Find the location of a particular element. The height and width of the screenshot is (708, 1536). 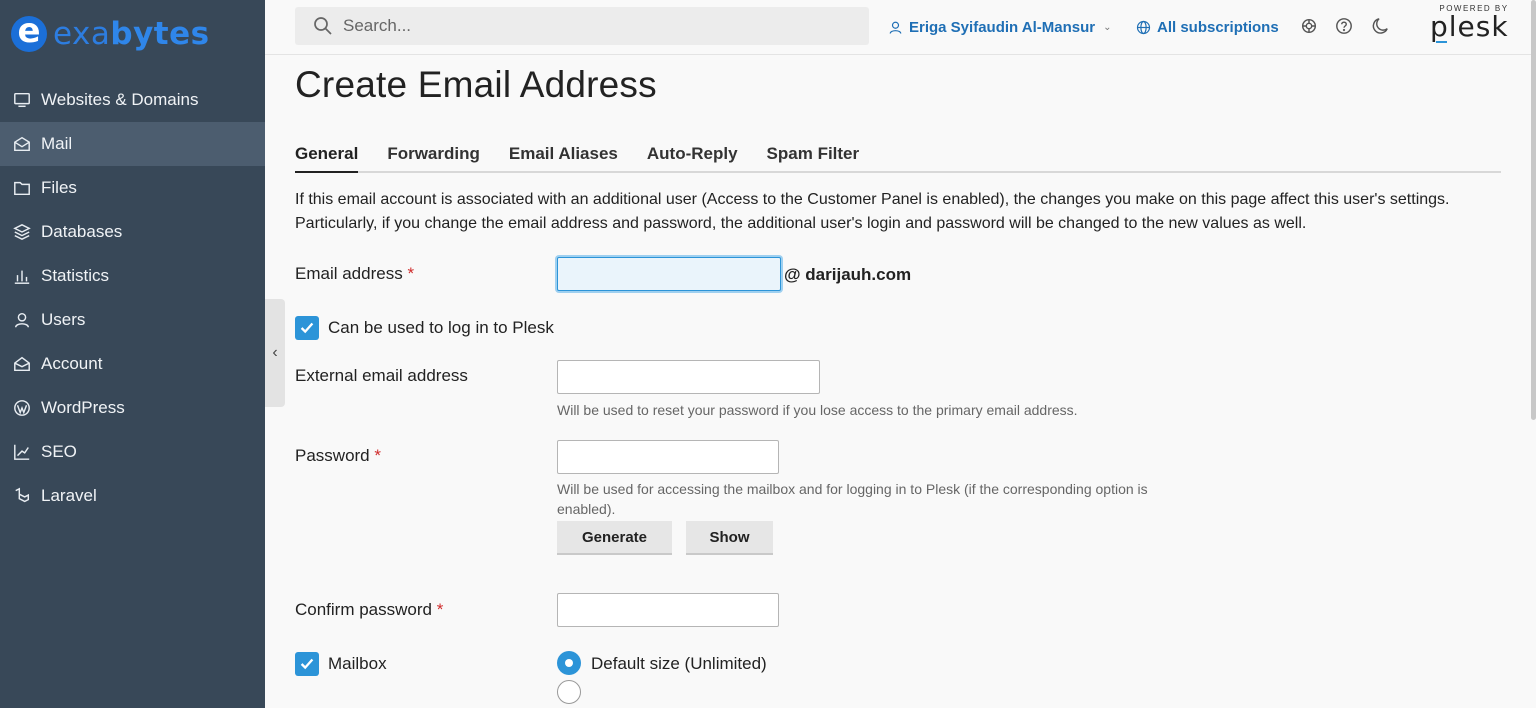

wordpress-icon is located at coordinates (22, 408).